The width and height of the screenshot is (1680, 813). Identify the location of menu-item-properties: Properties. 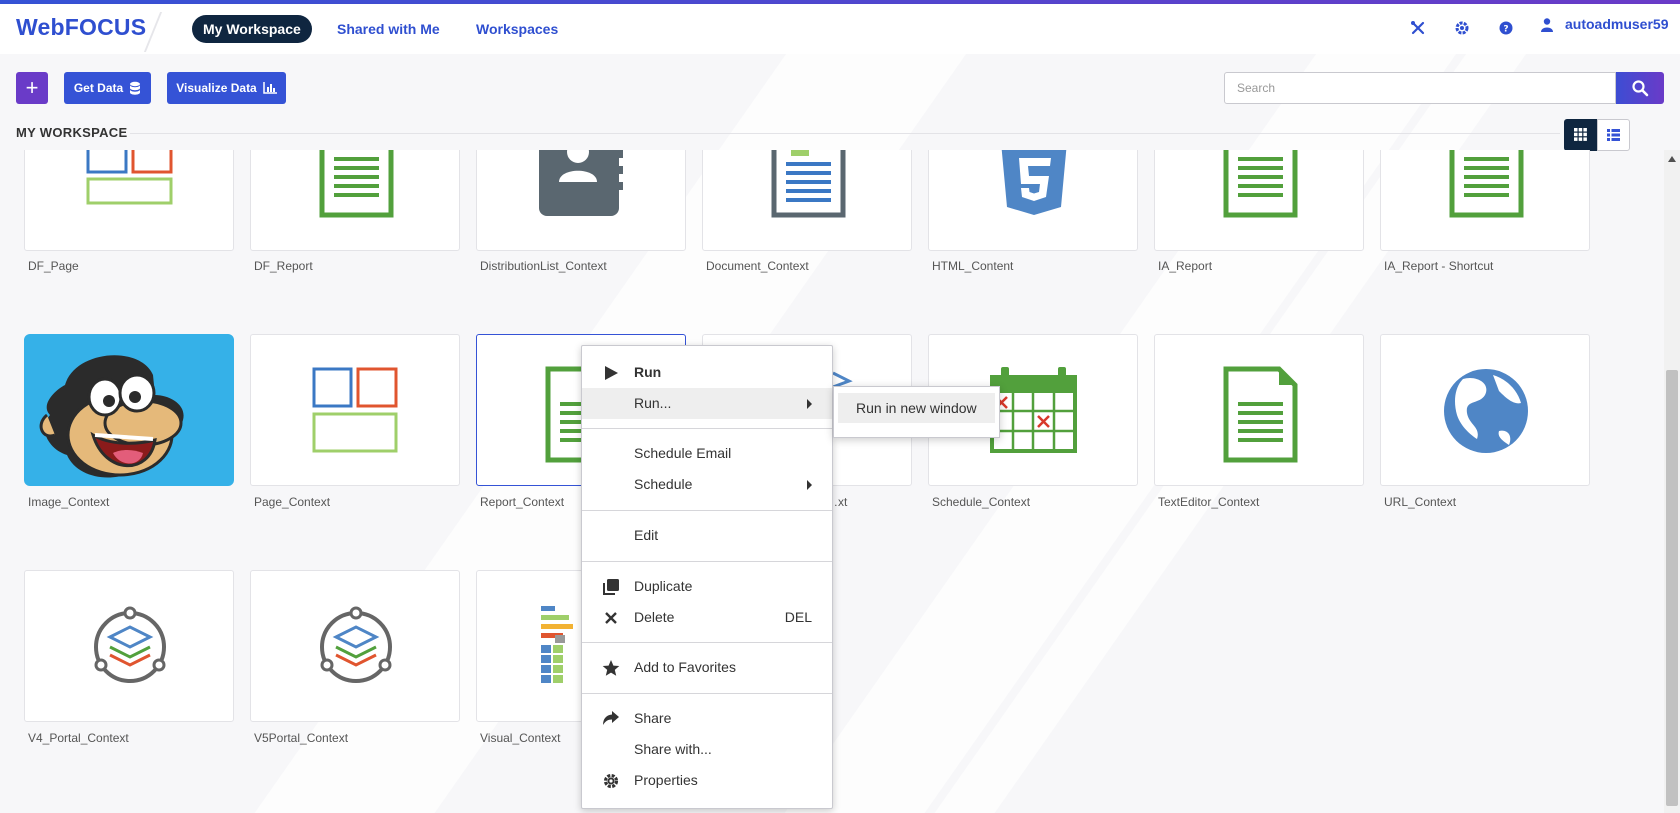
(707, 780).